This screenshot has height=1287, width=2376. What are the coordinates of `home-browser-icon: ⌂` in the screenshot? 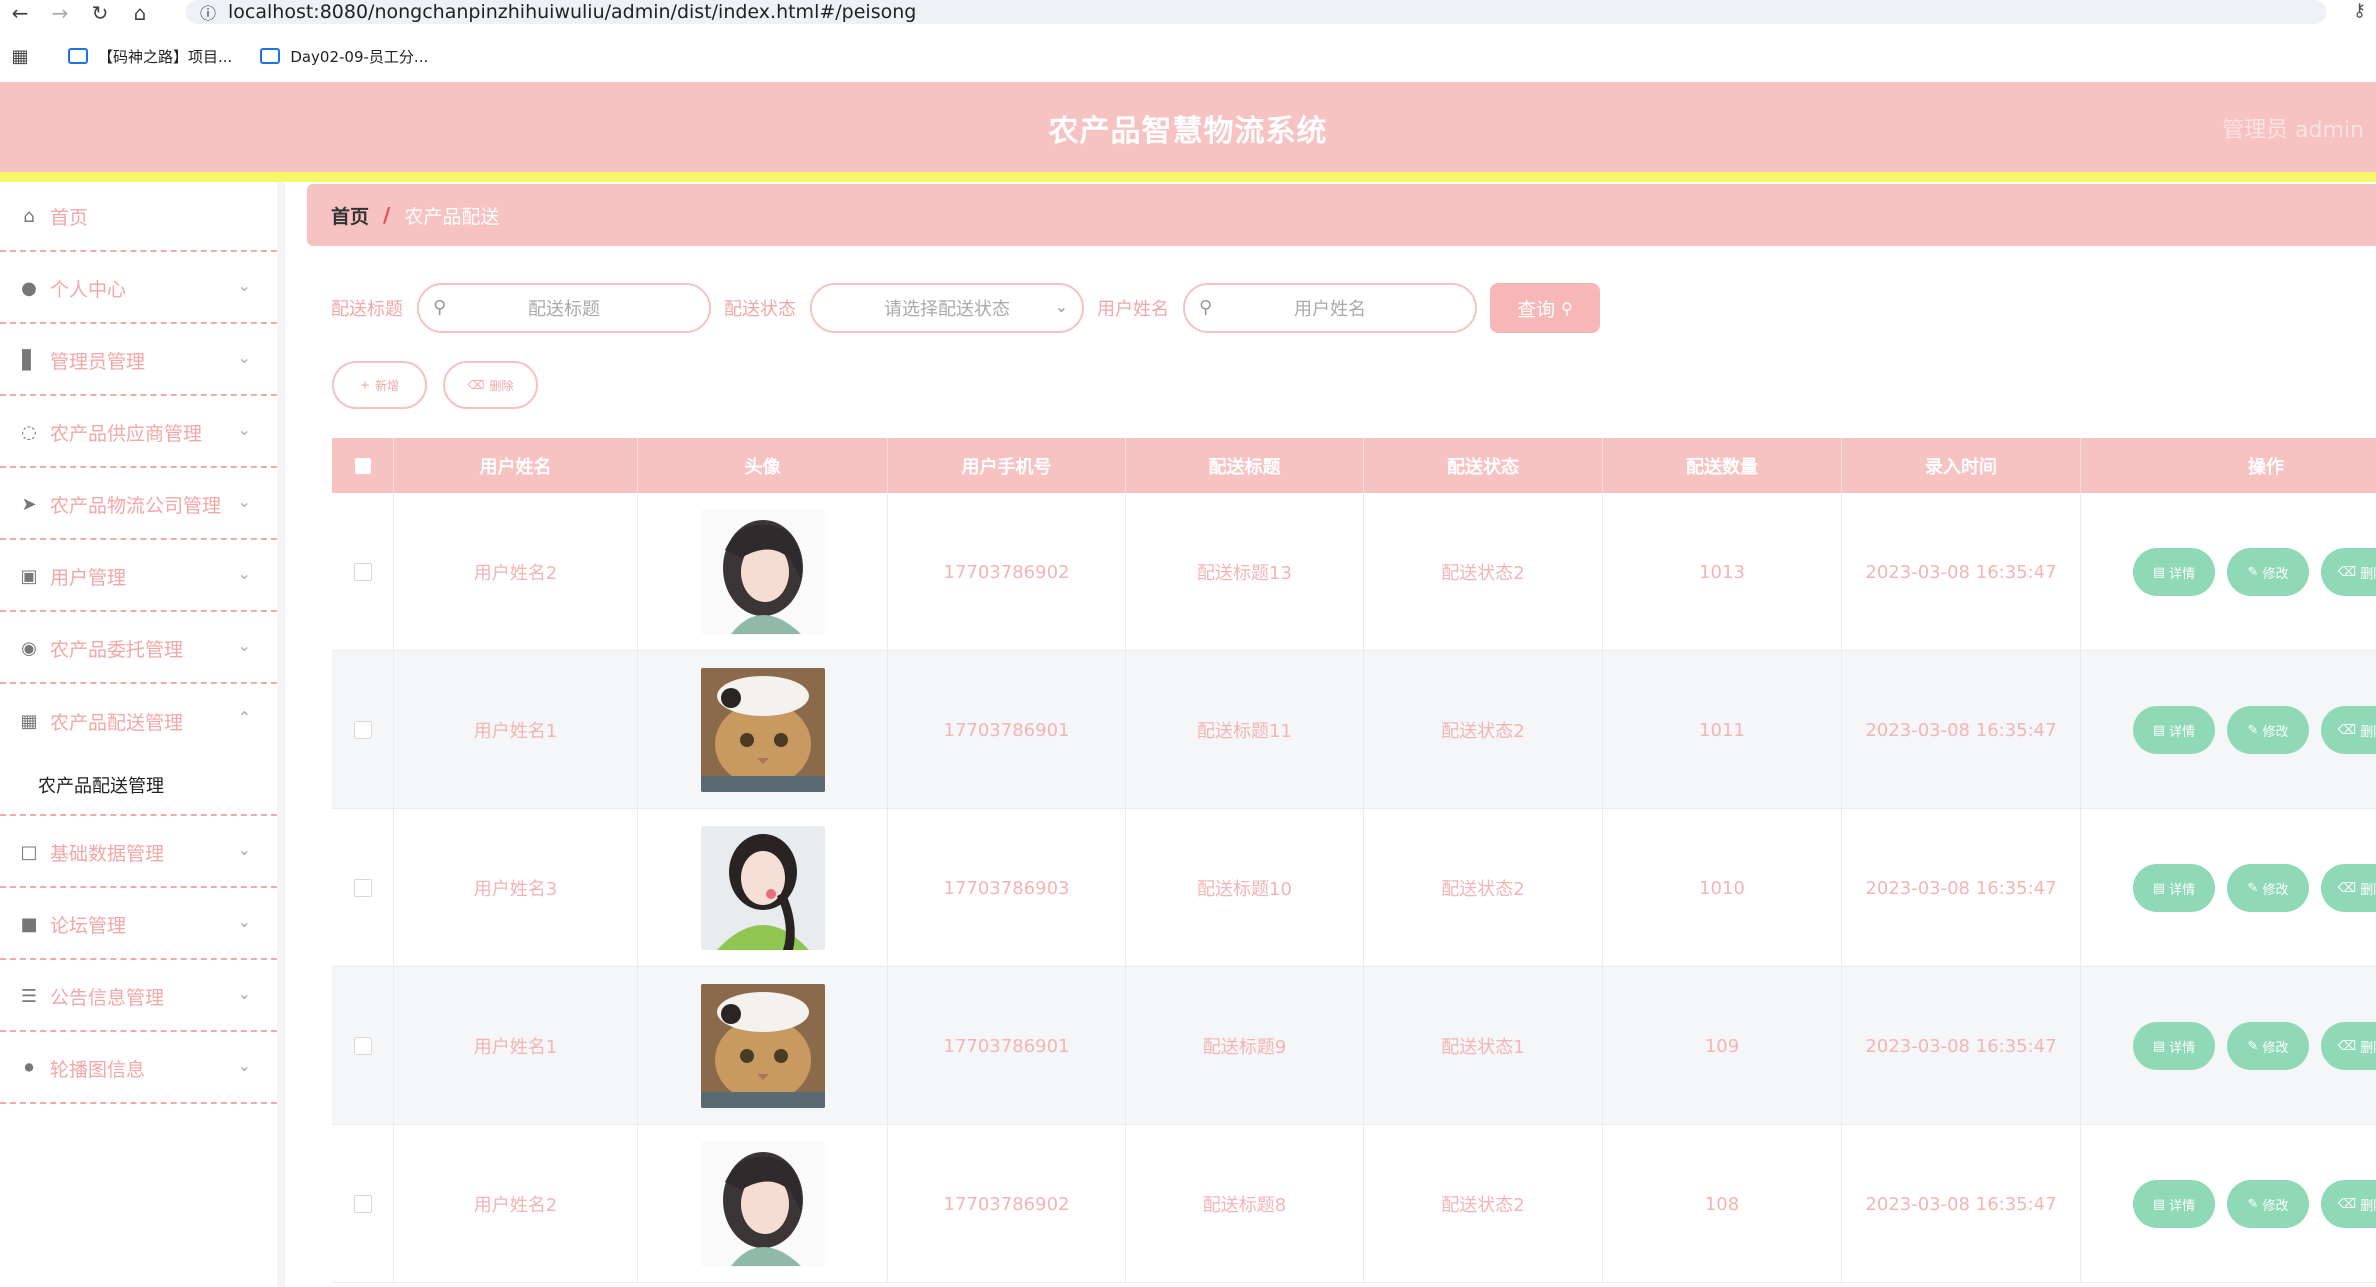 It's located at (140, 13).